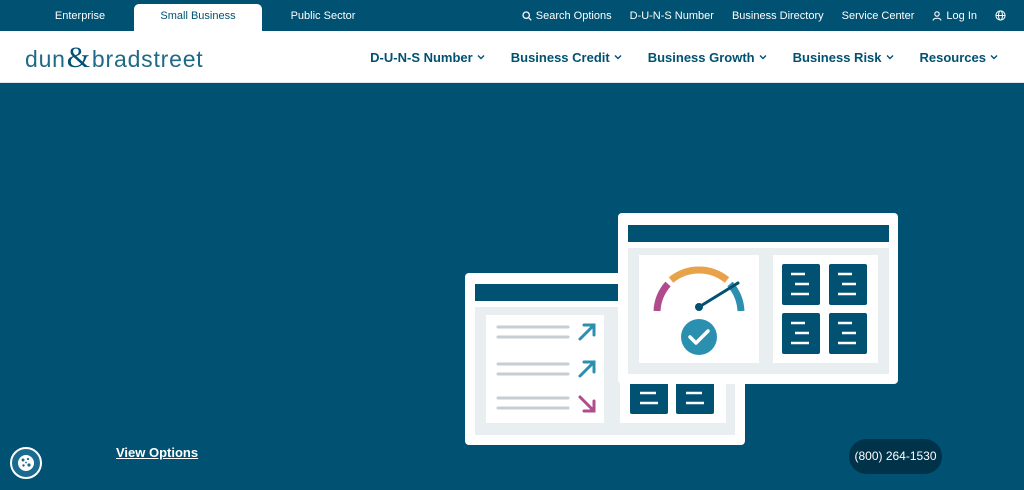 The height and width of the screenshot is (490, 1024). I want to click on logo-text-bradstreet: bradstreet, so click(147, 59).